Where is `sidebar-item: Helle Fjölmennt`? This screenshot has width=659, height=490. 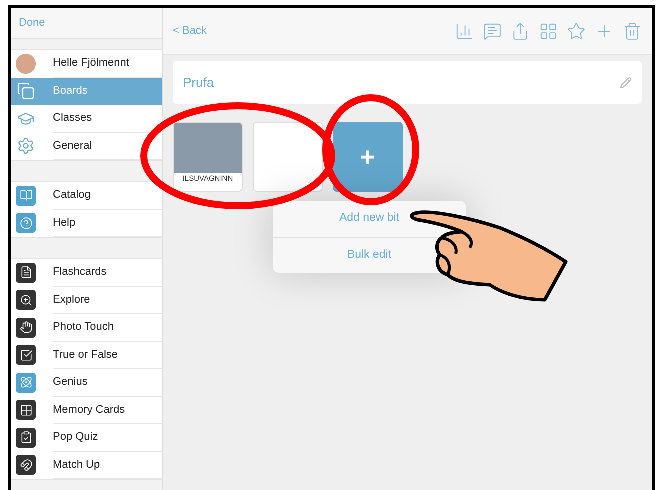 sidebar-item: Helle Fjölmennt is located at coordinates (86, 64).